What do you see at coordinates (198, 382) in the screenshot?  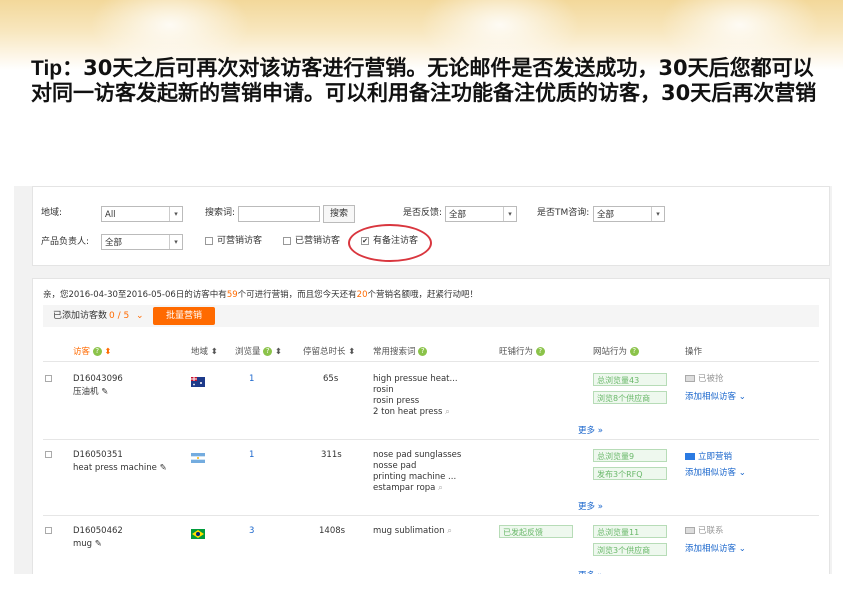 I see `australia-flag-icon` at bounding box center [198, 382].